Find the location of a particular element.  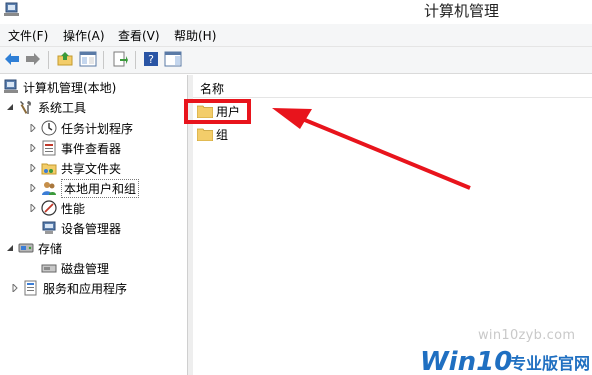

tree-item-task-scheduler: 任务计划程序 is located at coordinates (80, 128).